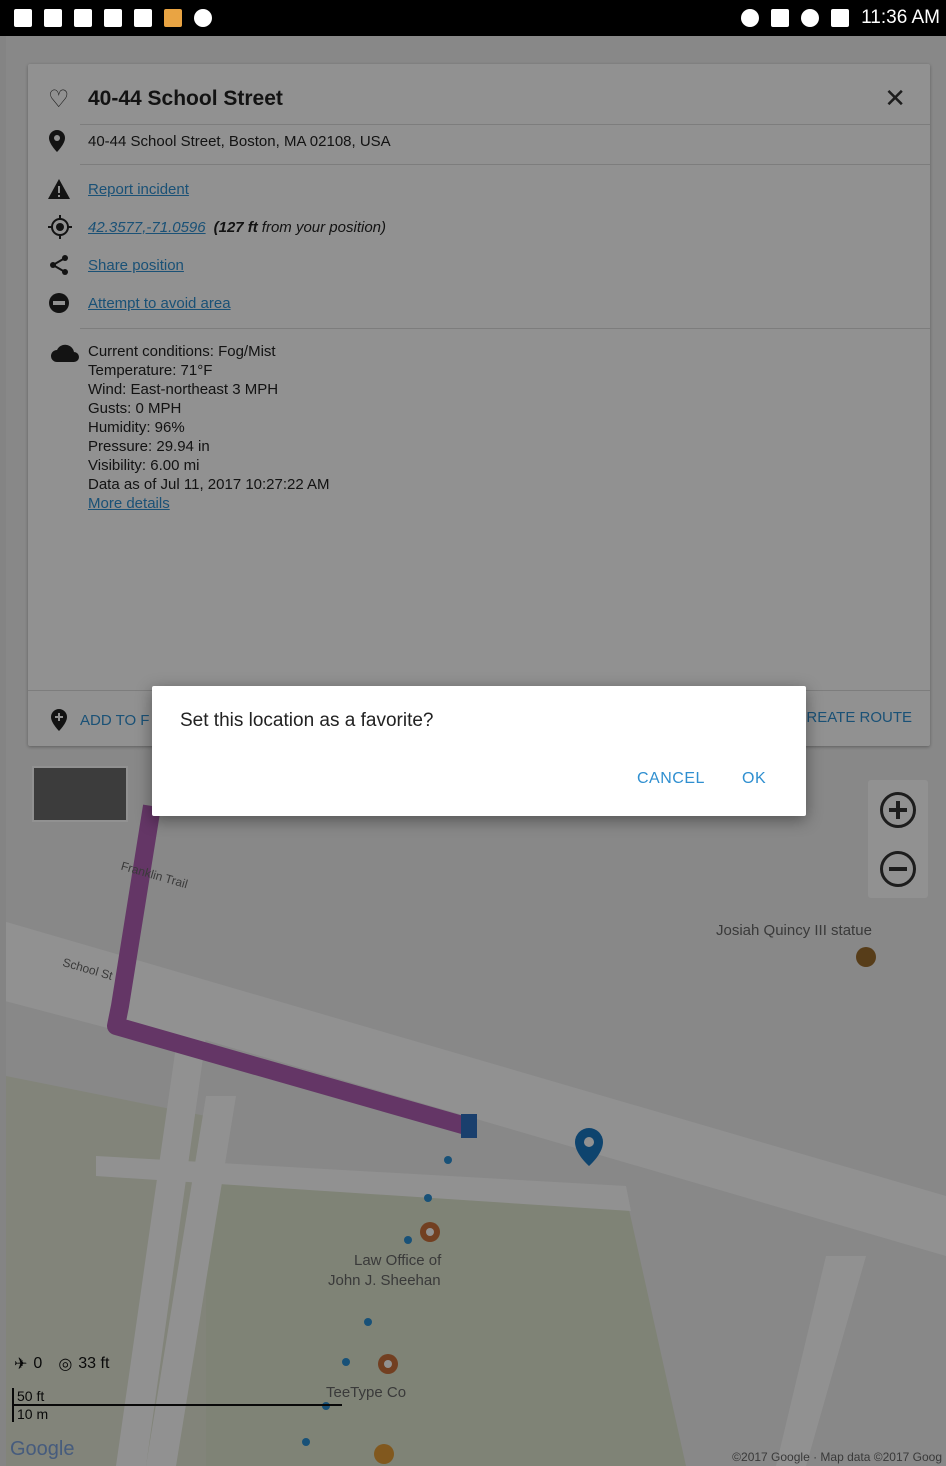 This screenshot has height=1466, width=946. Describe the element at coordinates (307, 720) in the screenshot. I see `dialog-message: Set this location as a favorite?` at that location.